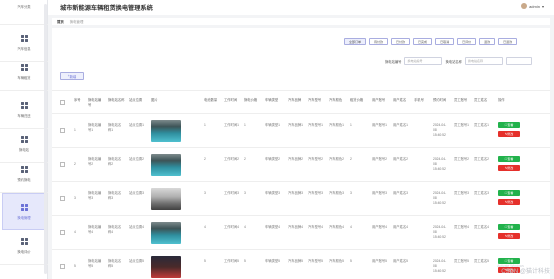 The width and height of the screenshot is (554, 279). What do you see at coordinates (137, 125) in the screenshot?
I see `table-cell: 站点位置1` at bounding box center [137, 125].